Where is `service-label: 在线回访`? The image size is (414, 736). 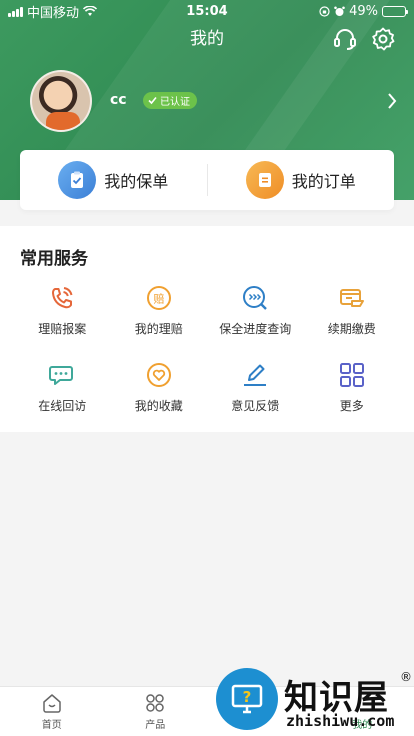 service-label: 在线回访 is located at coordinates (62, 406).